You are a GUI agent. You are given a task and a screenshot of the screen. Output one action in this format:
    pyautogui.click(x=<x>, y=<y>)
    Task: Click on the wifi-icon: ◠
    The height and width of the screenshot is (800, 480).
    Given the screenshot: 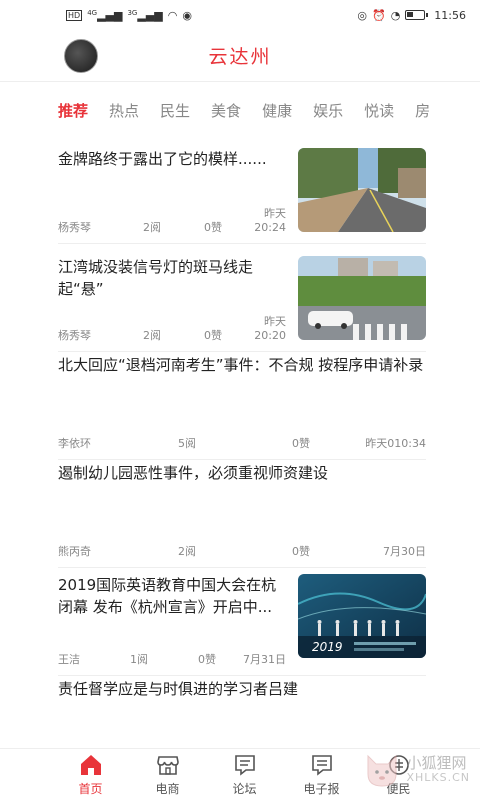 What is the action you would take?
    pyautogui.click(x=172, y=15)
    